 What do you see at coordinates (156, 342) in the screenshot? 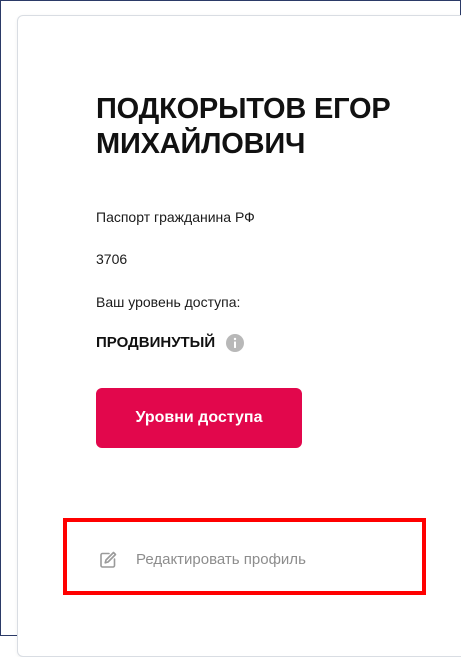
I see `access-level-value: ПРОДВИНУТЫЙ` at bounding box center [156, 342].